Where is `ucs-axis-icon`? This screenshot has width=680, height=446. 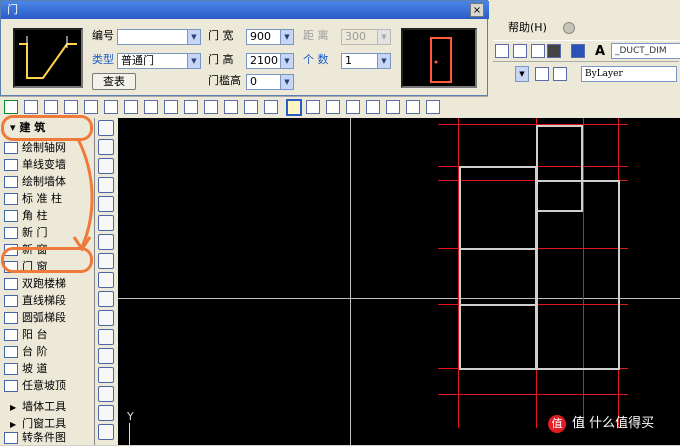 ucs-axis-icon is located at coordinates (129, 434).